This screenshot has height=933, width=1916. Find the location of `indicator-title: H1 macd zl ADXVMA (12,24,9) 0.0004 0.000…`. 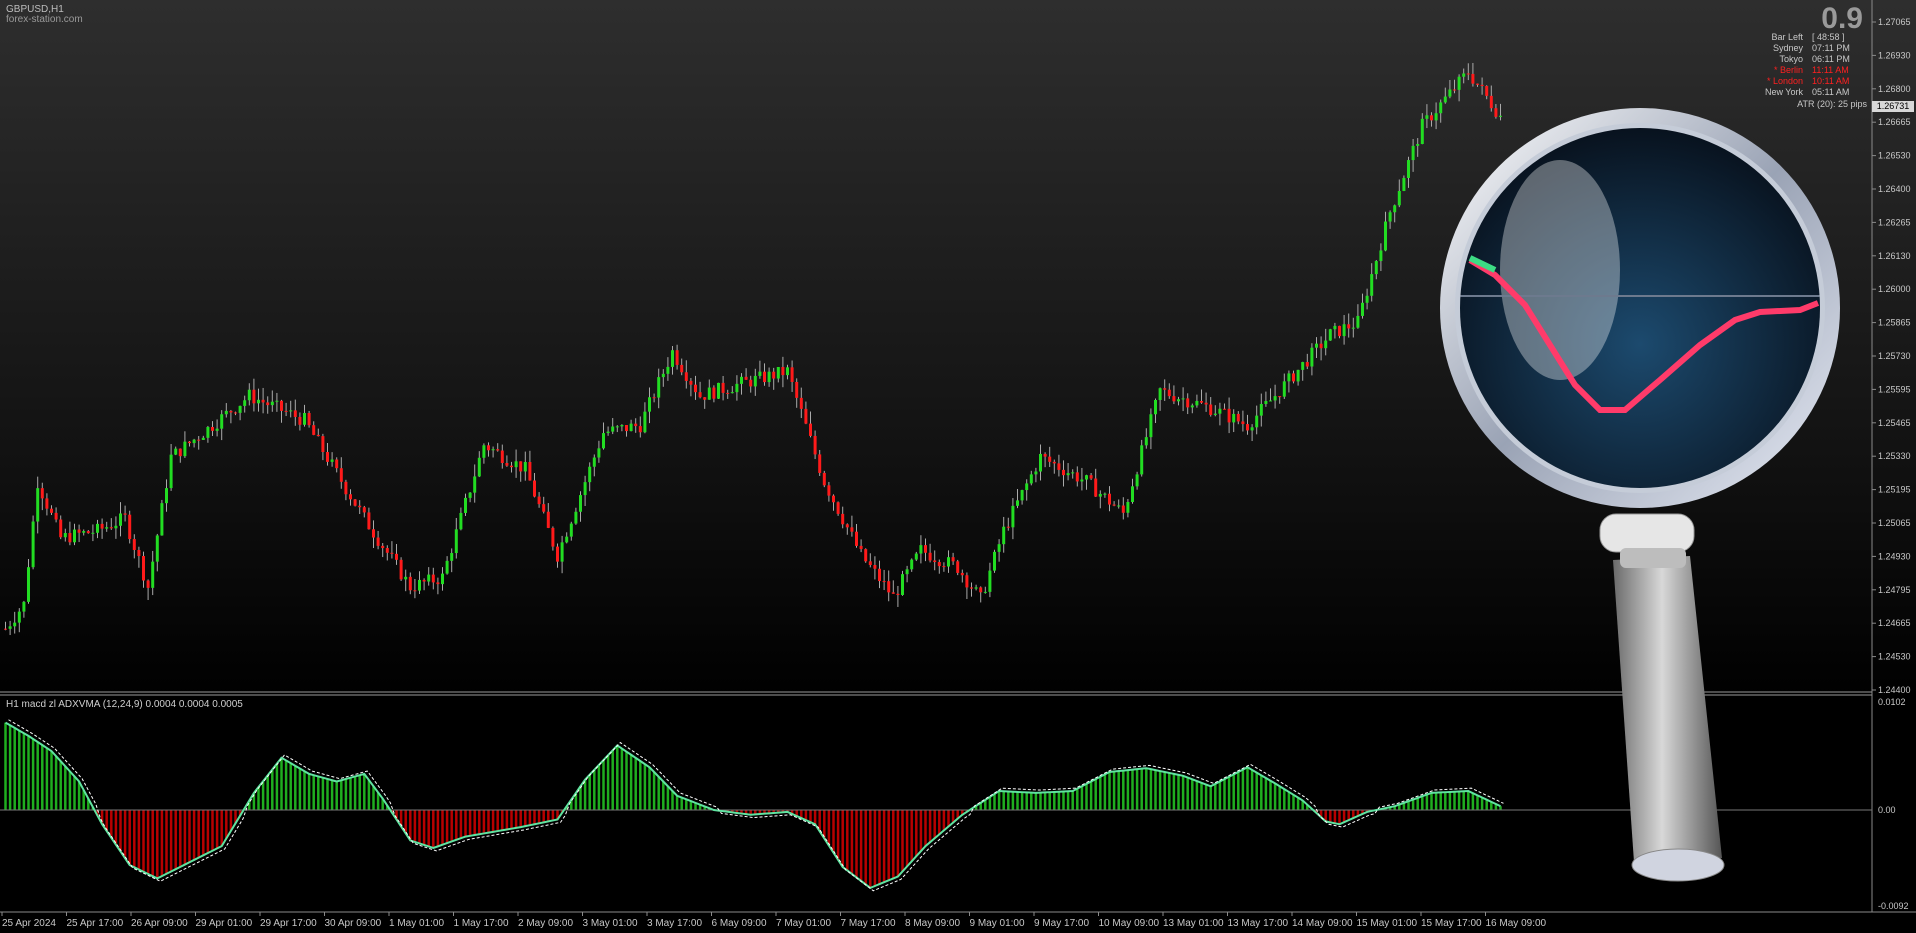

indicator-title: H1 macd zl ADXVMA (12,24,9) 0.0004 0.000… is located at coordinates (124, 704).